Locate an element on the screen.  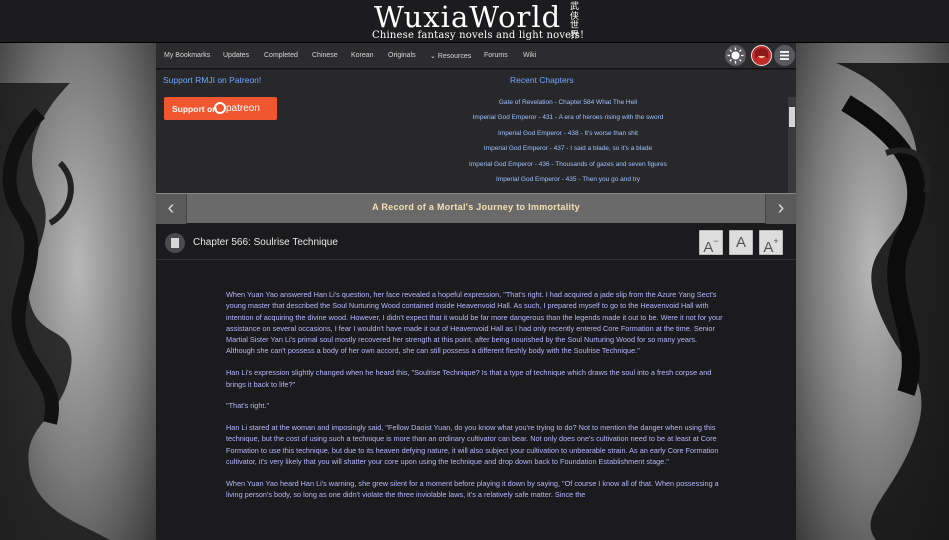
recent-chapters-title: Recent Chapters is located at coordinates (542, 80).